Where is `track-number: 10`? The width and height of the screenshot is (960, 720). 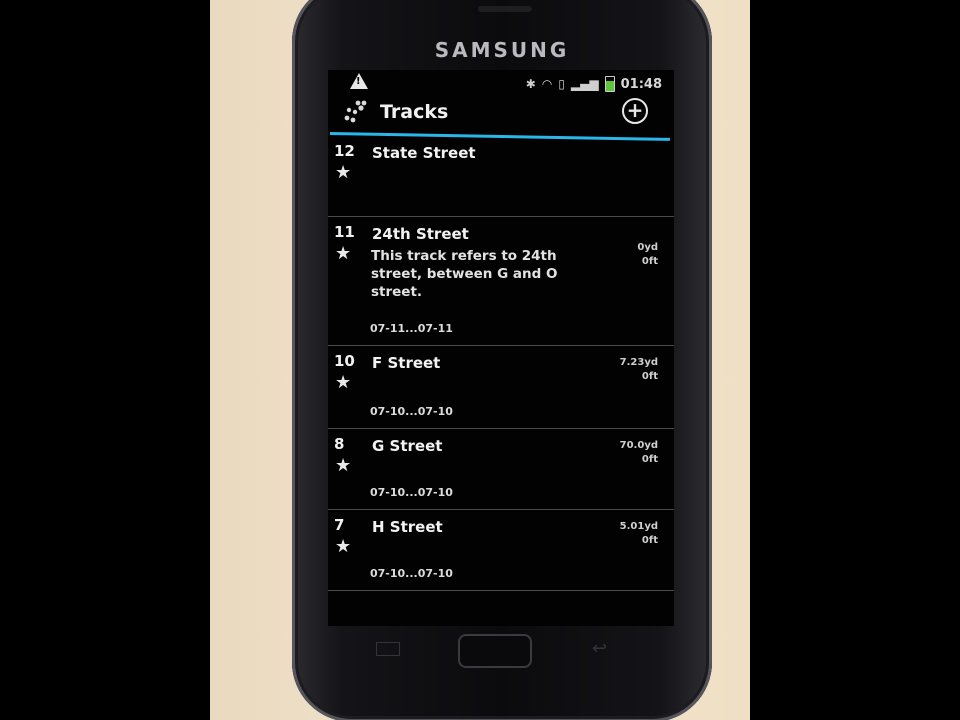
track-number: 10 is located at coordinates (344, 361).